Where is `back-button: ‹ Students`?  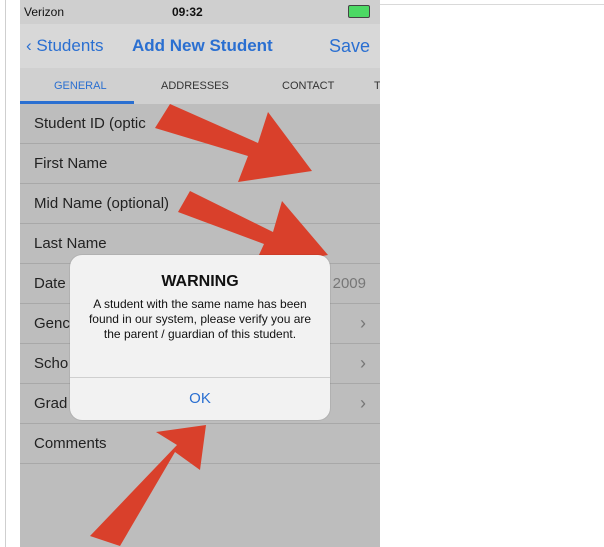 back-button: ‹ Students is located at coordinates (65, 46).